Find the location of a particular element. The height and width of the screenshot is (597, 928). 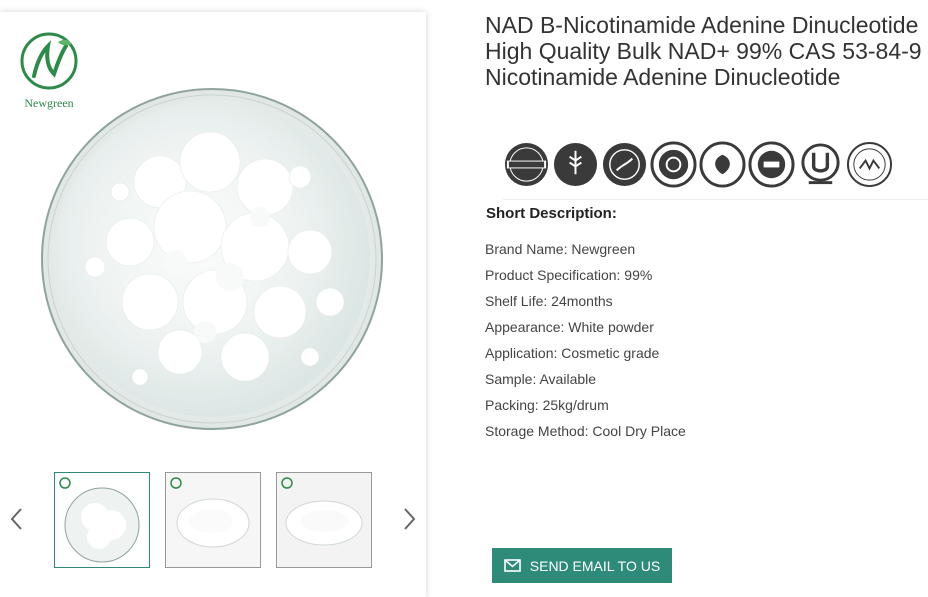

thumbnail-strip is located at coordinates (213, 520).